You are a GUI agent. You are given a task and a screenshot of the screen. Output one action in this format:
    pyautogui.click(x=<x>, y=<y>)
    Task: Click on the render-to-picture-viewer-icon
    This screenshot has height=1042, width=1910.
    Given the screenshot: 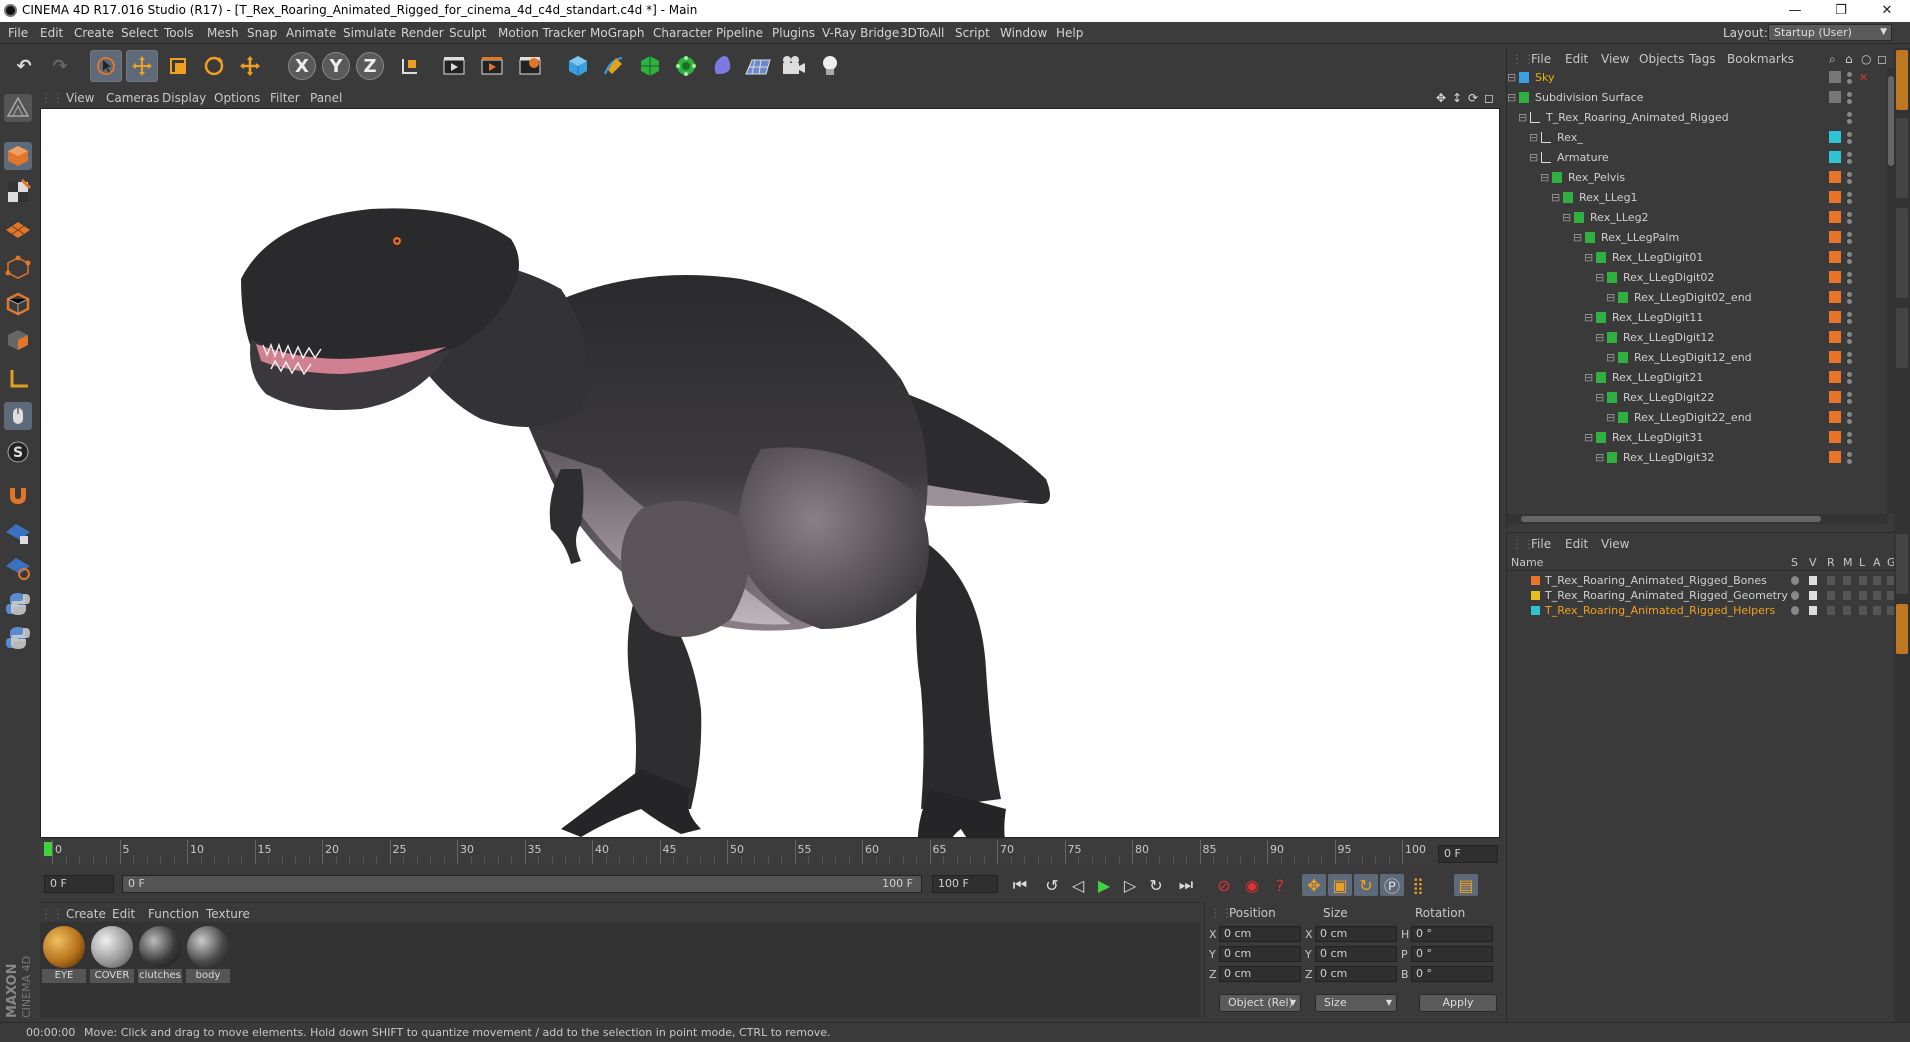 What is the action you would take?
    pyautogui.click(x=492, y=66)
    